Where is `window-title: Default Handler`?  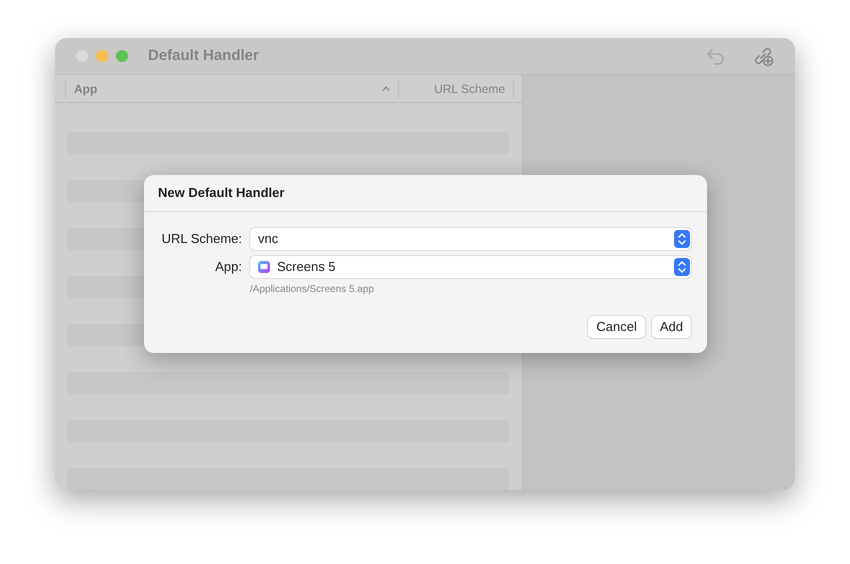
window-title: Default Handler is located at coordinates (203, 56).